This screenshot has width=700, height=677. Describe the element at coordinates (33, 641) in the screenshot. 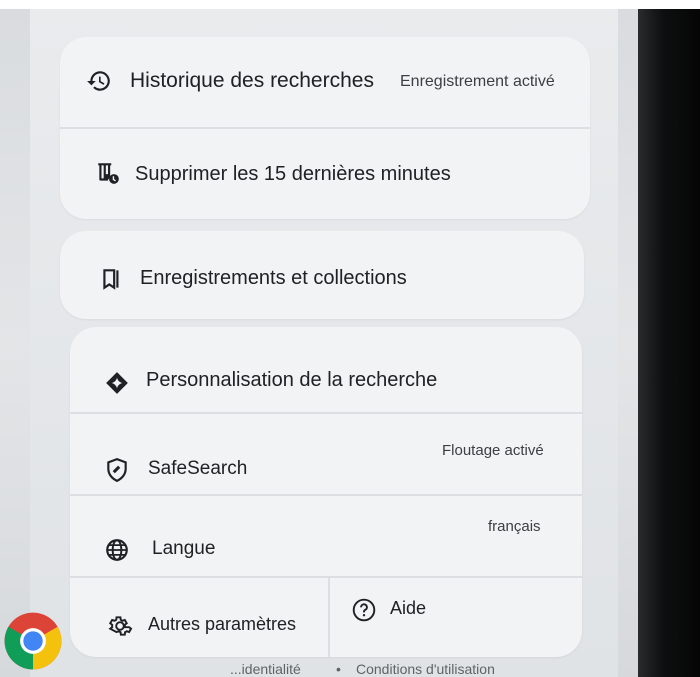

I see `chrome-logo-icon` at that location.